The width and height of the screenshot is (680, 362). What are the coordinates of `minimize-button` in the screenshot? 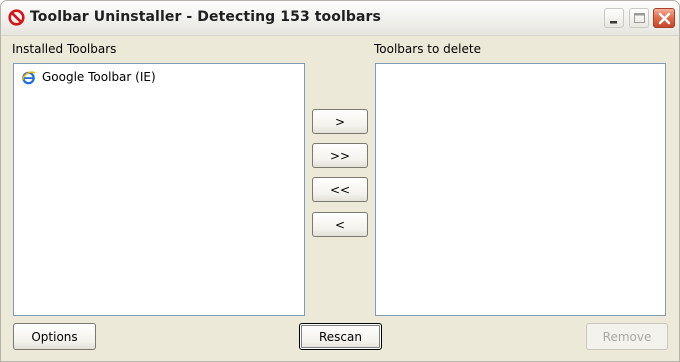 It's located at (614, 18).